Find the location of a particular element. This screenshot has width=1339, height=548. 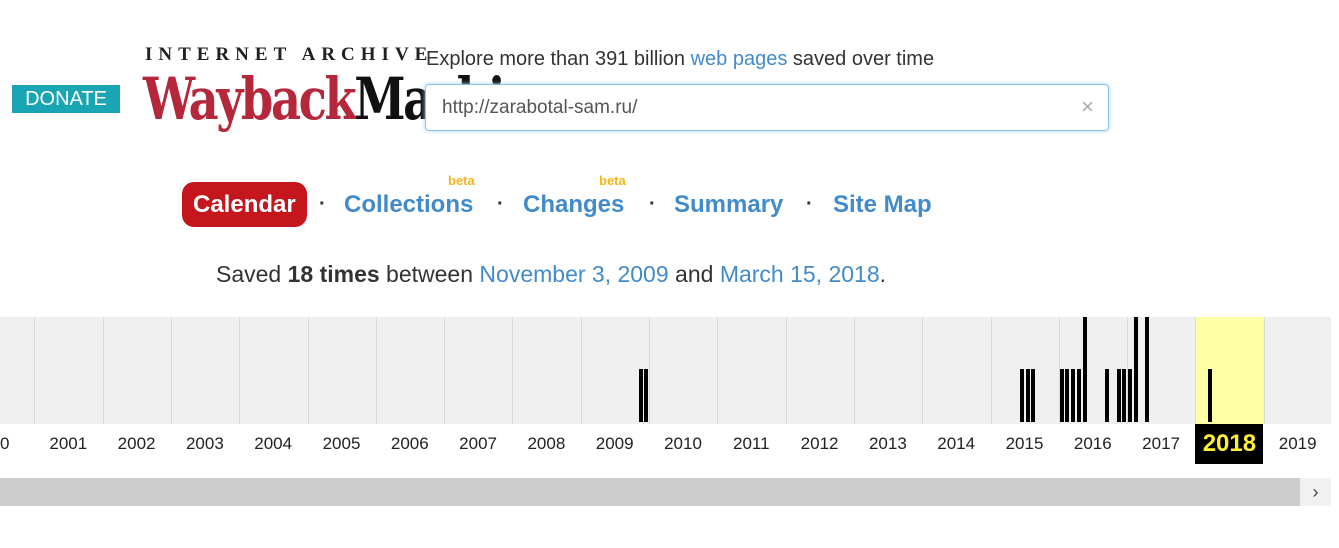

year-label-2002: 2002 is located at coordinates (137, 444).